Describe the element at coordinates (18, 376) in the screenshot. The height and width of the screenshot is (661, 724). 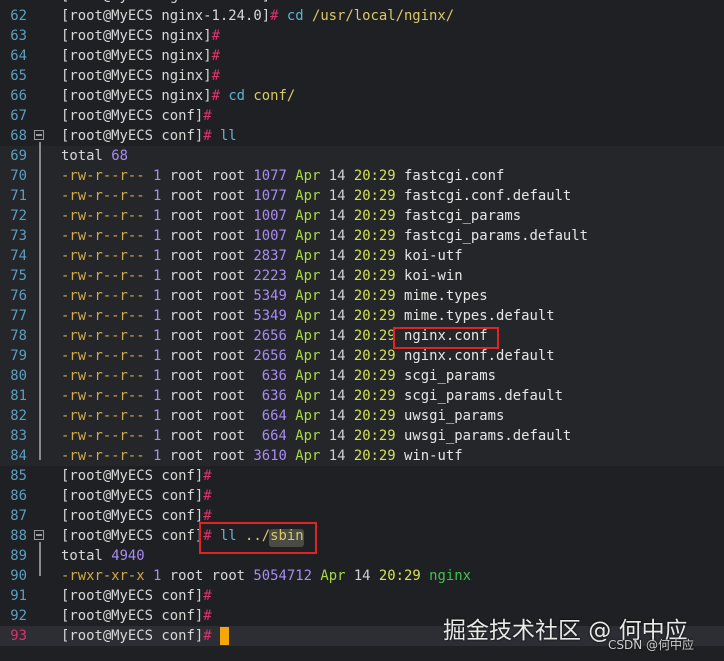
I see `line-number: 80` at that location.